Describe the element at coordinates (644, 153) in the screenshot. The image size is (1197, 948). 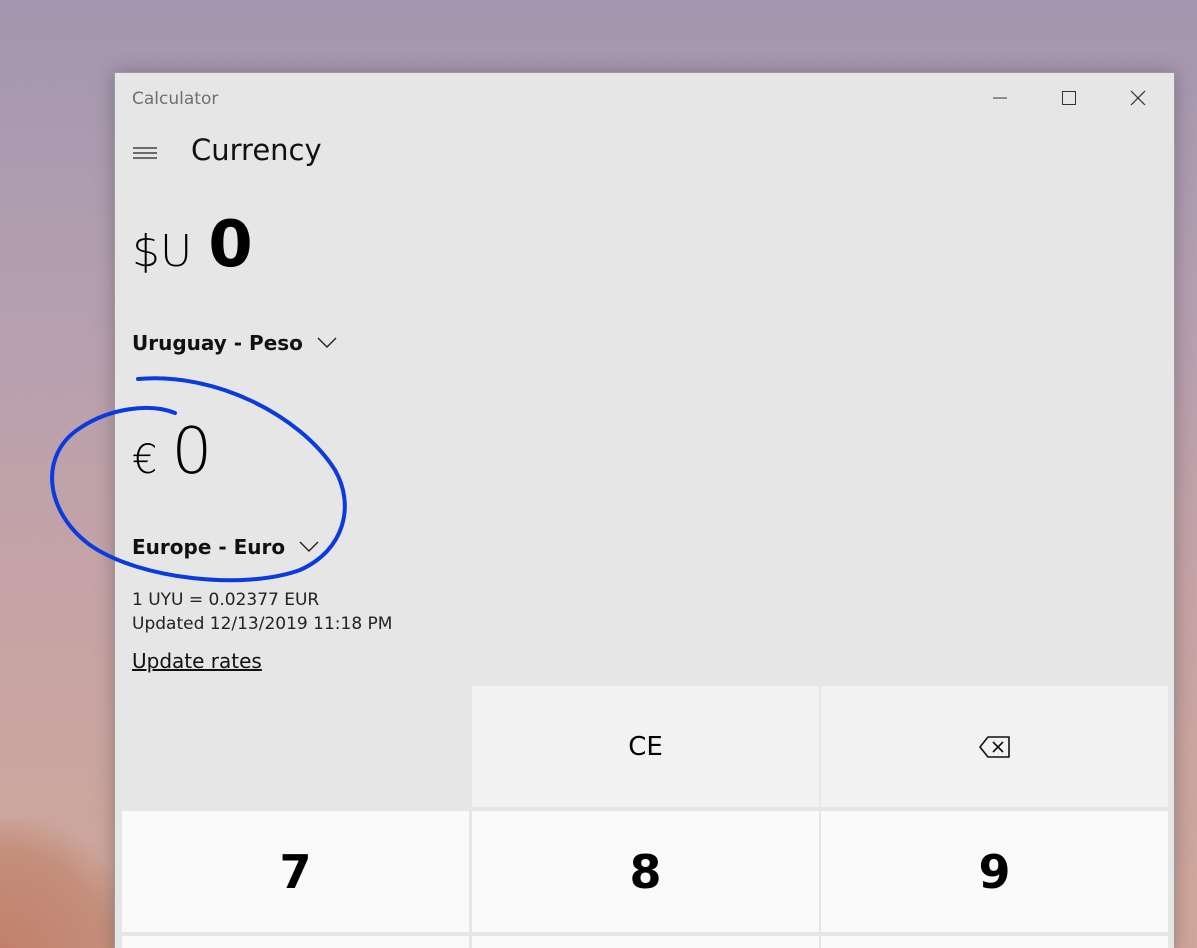
I see `app-header: Currency` at that location.